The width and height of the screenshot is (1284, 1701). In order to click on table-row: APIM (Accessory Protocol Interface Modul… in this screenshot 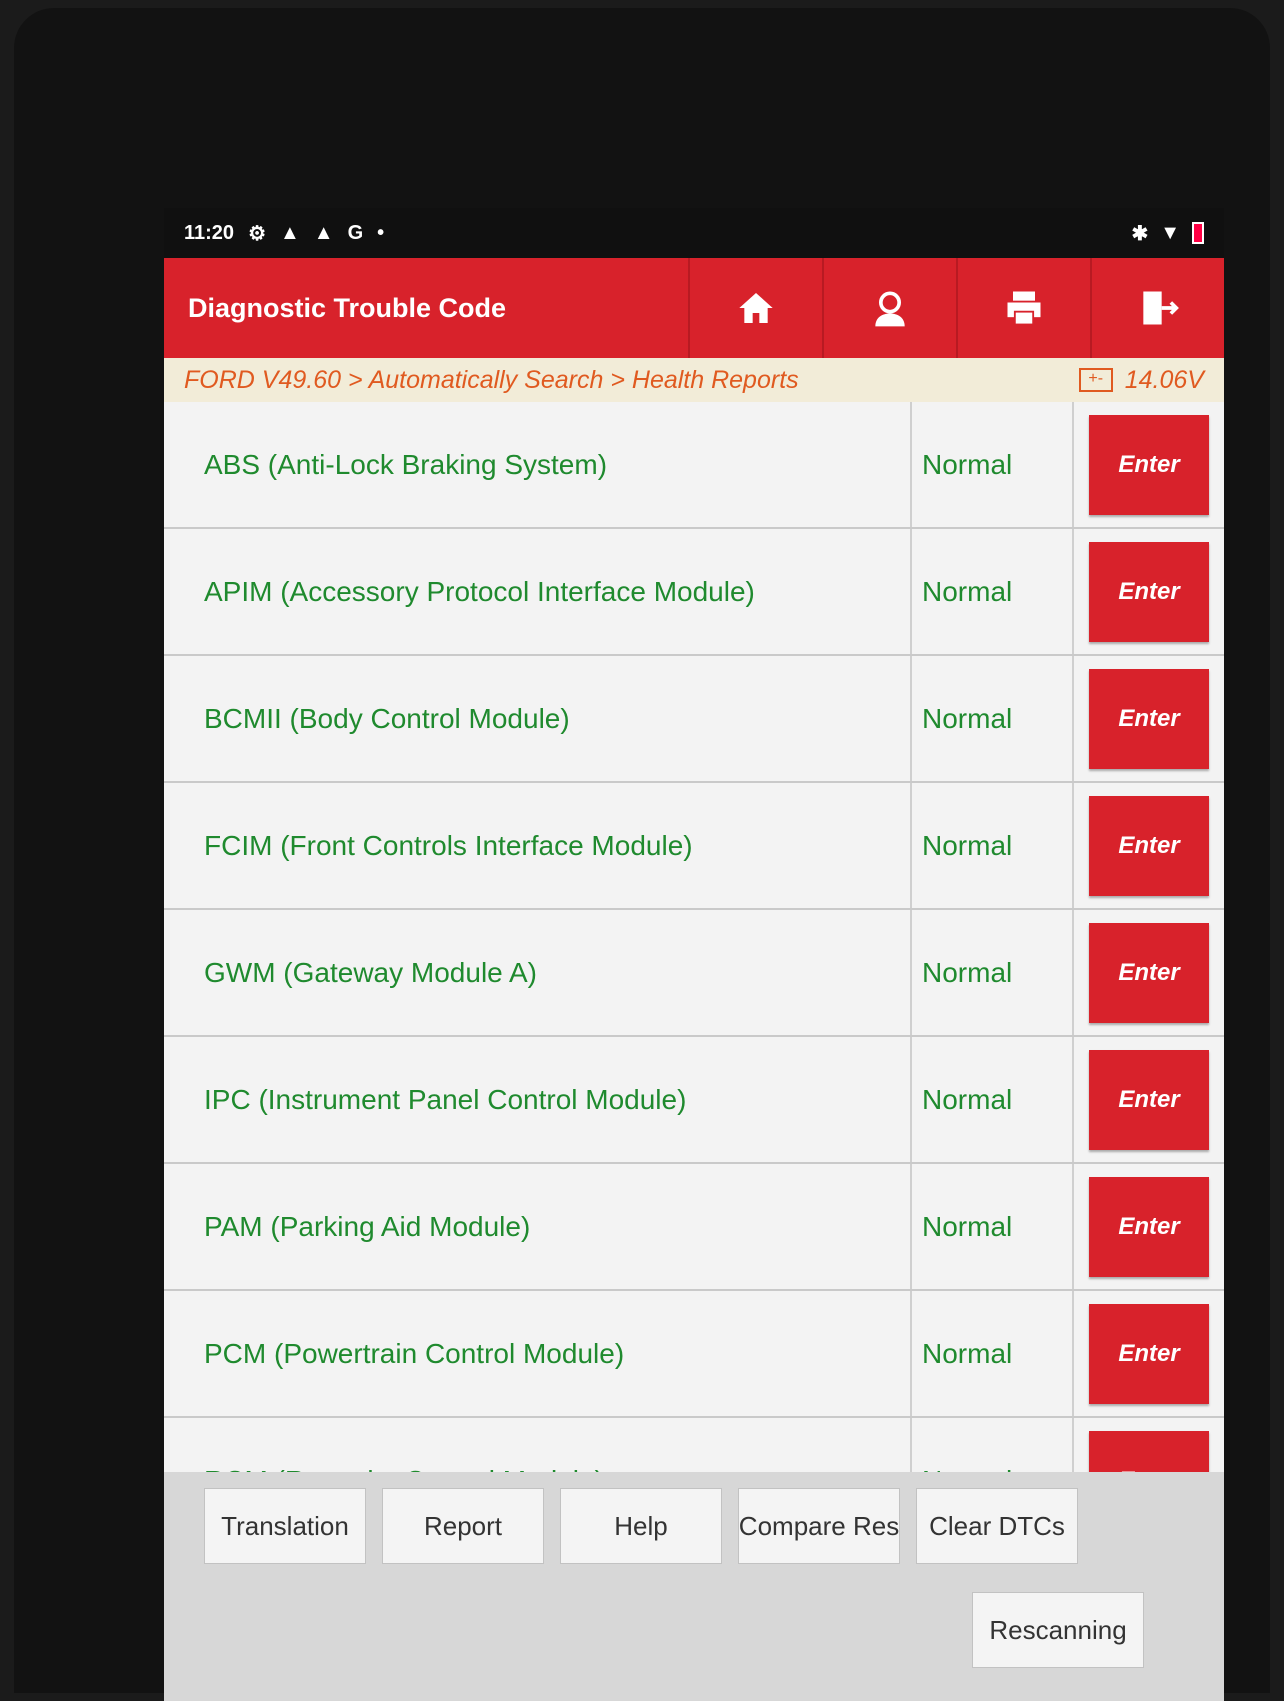, I will do `click(694, 592)`.